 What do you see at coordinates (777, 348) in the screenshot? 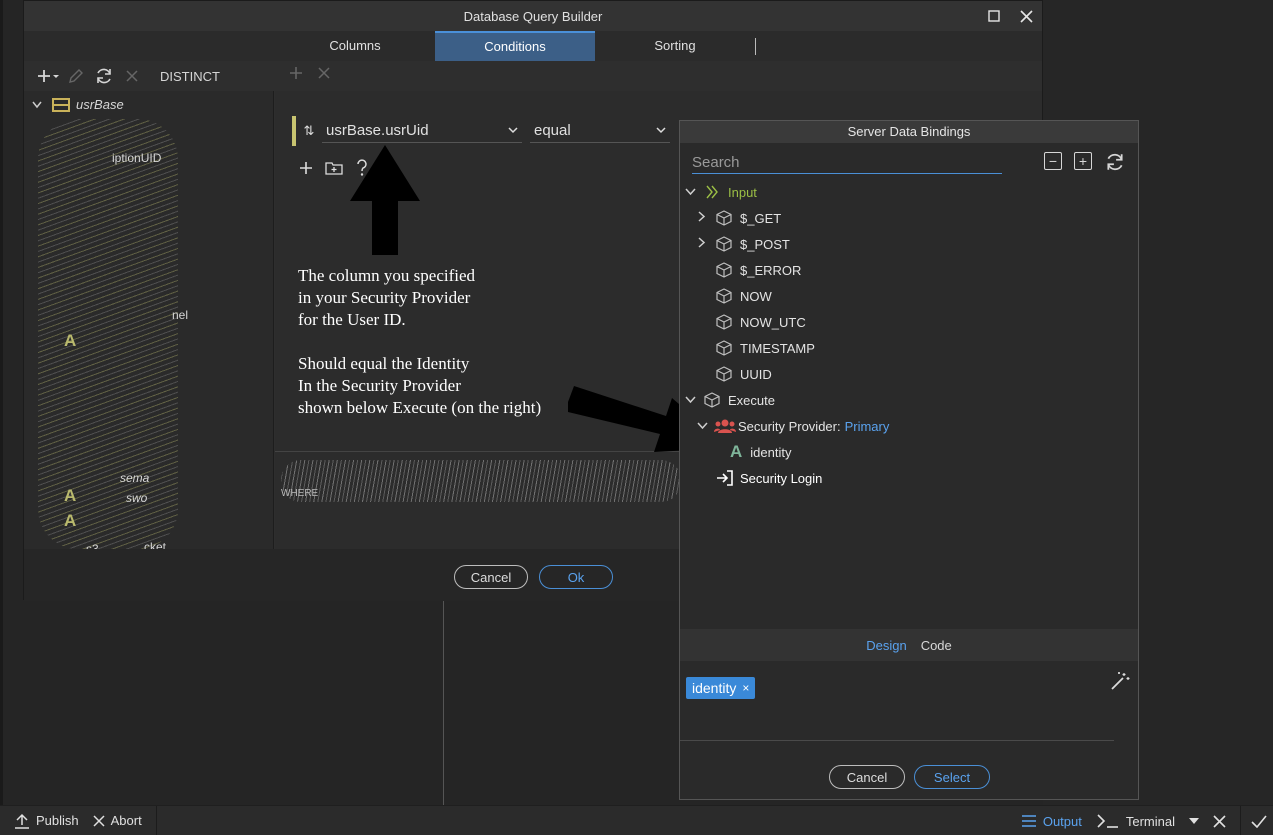
I see `tree-node-label: TIMESTAMP` at bounding box center [777, 348].